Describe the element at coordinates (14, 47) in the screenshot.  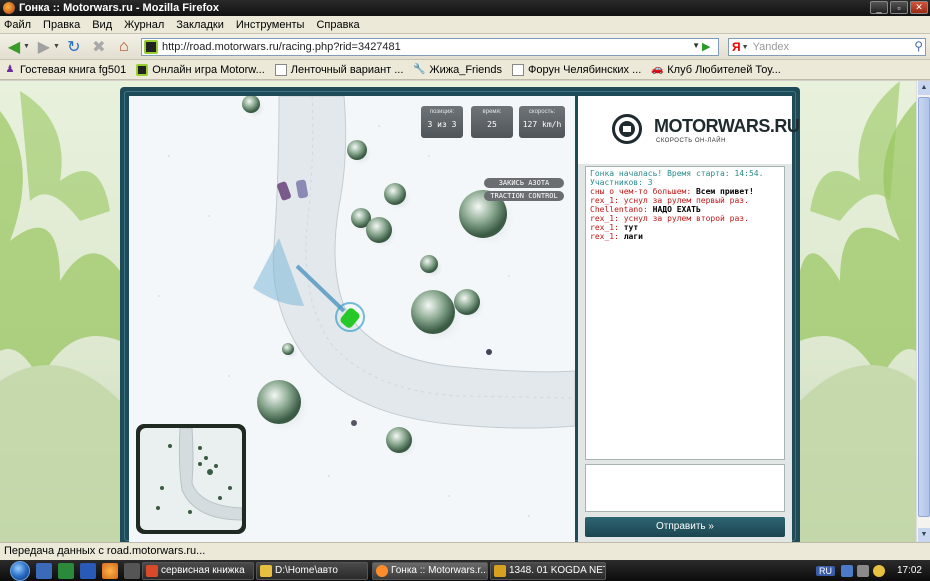
I see `back-button: ◀` at that location.